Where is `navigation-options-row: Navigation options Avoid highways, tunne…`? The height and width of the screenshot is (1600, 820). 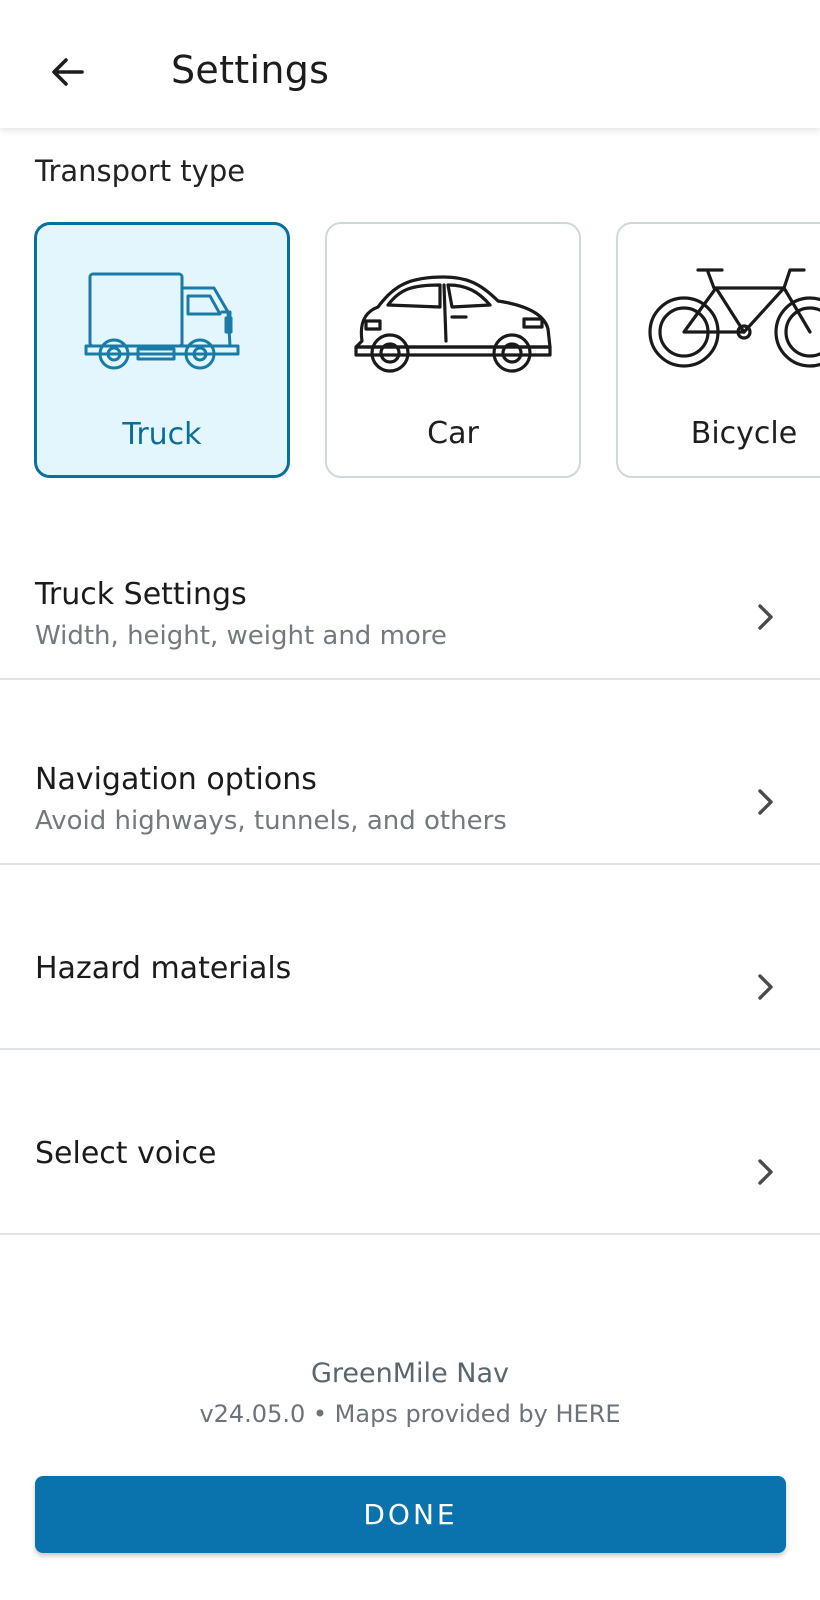
navigation-options-row: Navigation options Avoid highways, tunne… is located at coordinates (410, 772).